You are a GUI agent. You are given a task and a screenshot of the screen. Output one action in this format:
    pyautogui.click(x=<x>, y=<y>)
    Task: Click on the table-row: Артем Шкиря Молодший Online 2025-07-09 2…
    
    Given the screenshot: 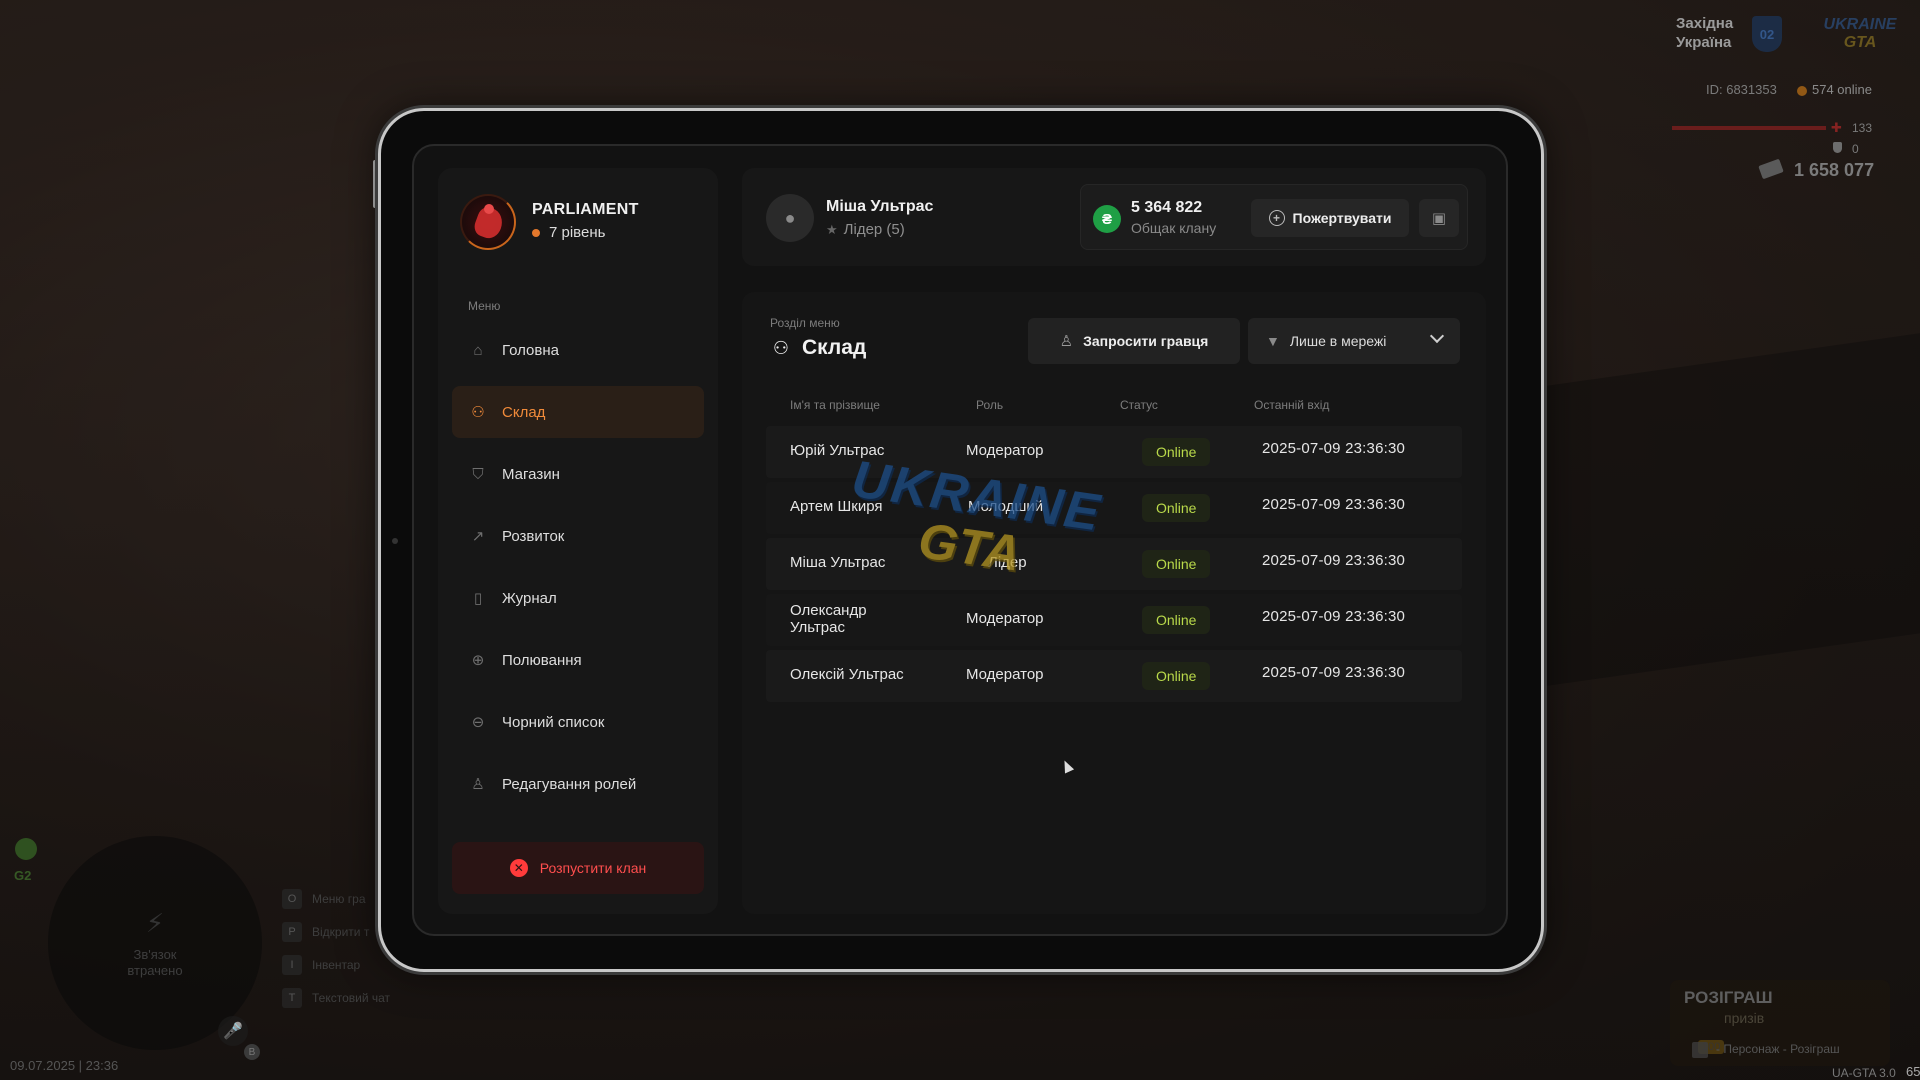 What is the action you would take?
    pyautogui.click(x=1114, y=508)
    